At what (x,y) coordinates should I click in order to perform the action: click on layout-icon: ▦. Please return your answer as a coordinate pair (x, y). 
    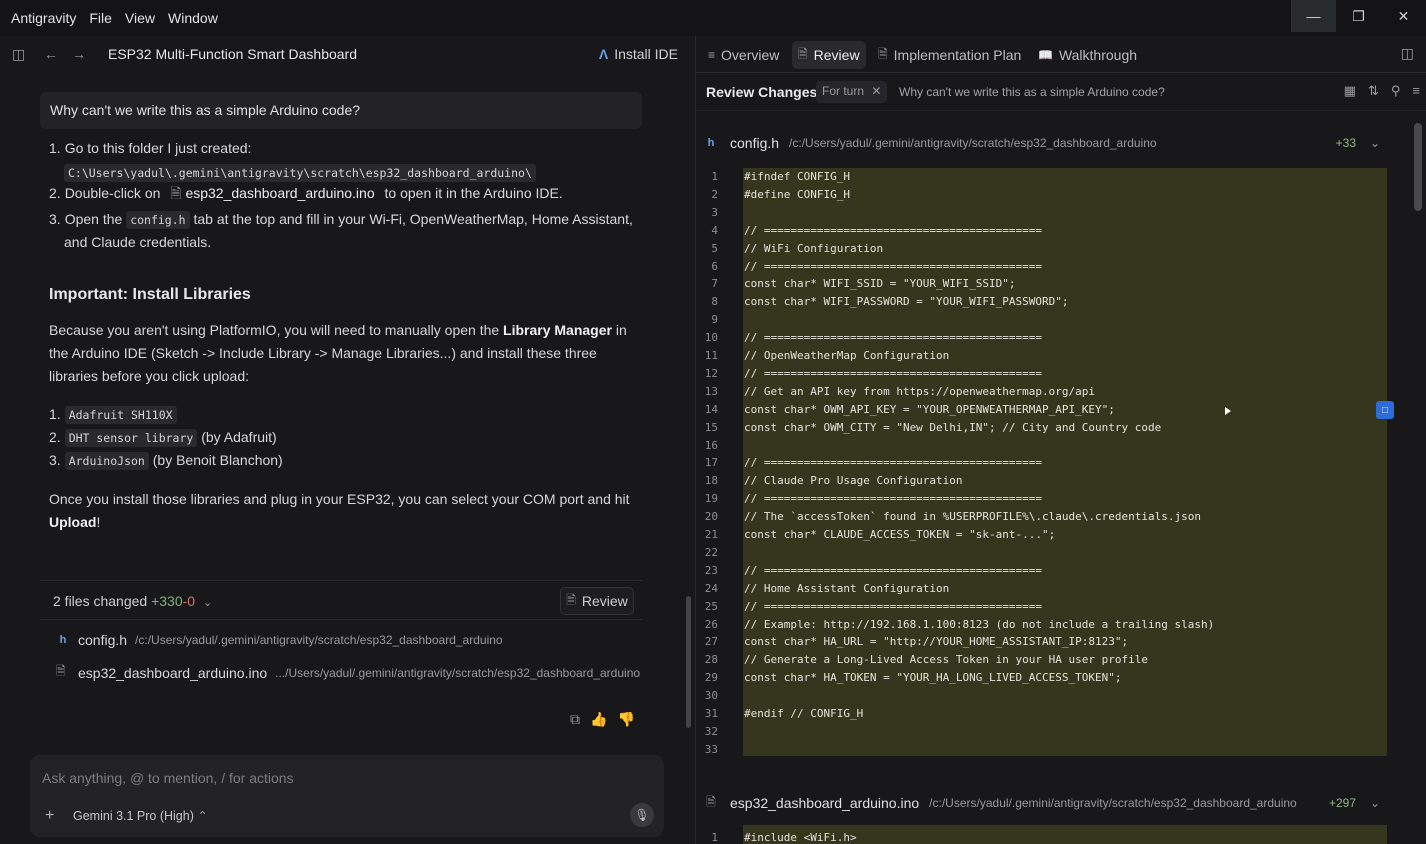
    Looking at the image, I should click on (1350, 91).